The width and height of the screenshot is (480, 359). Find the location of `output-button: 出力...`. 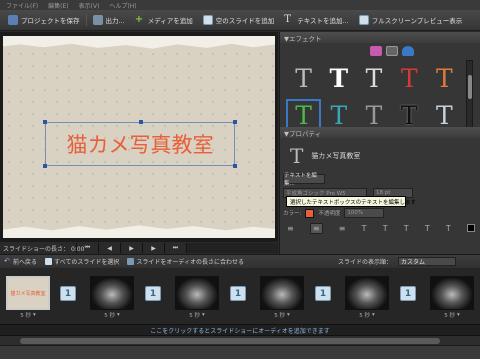

output-button: 出力... is located at coordinates (109, 20).